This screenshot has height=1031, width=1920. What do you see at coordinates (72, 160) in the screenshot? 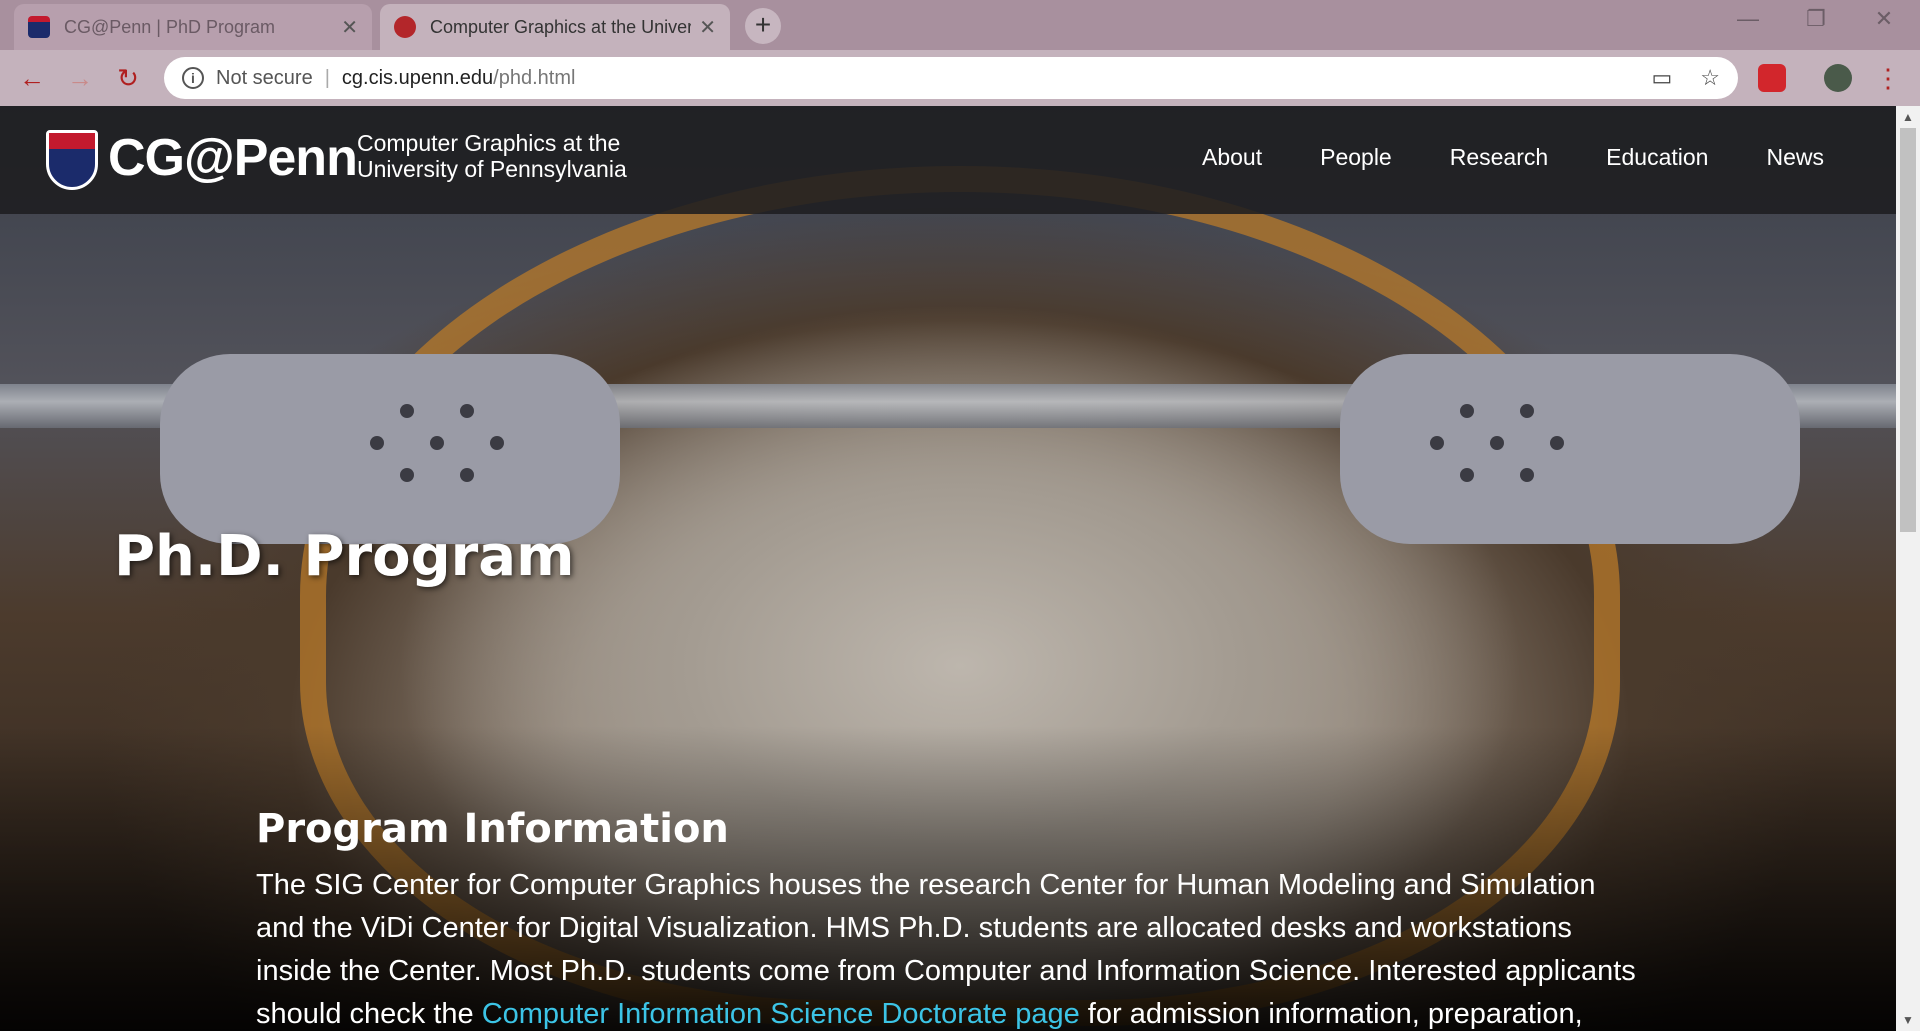
I see `penn-shield-logo-icon` at bounding box center [72, 160].